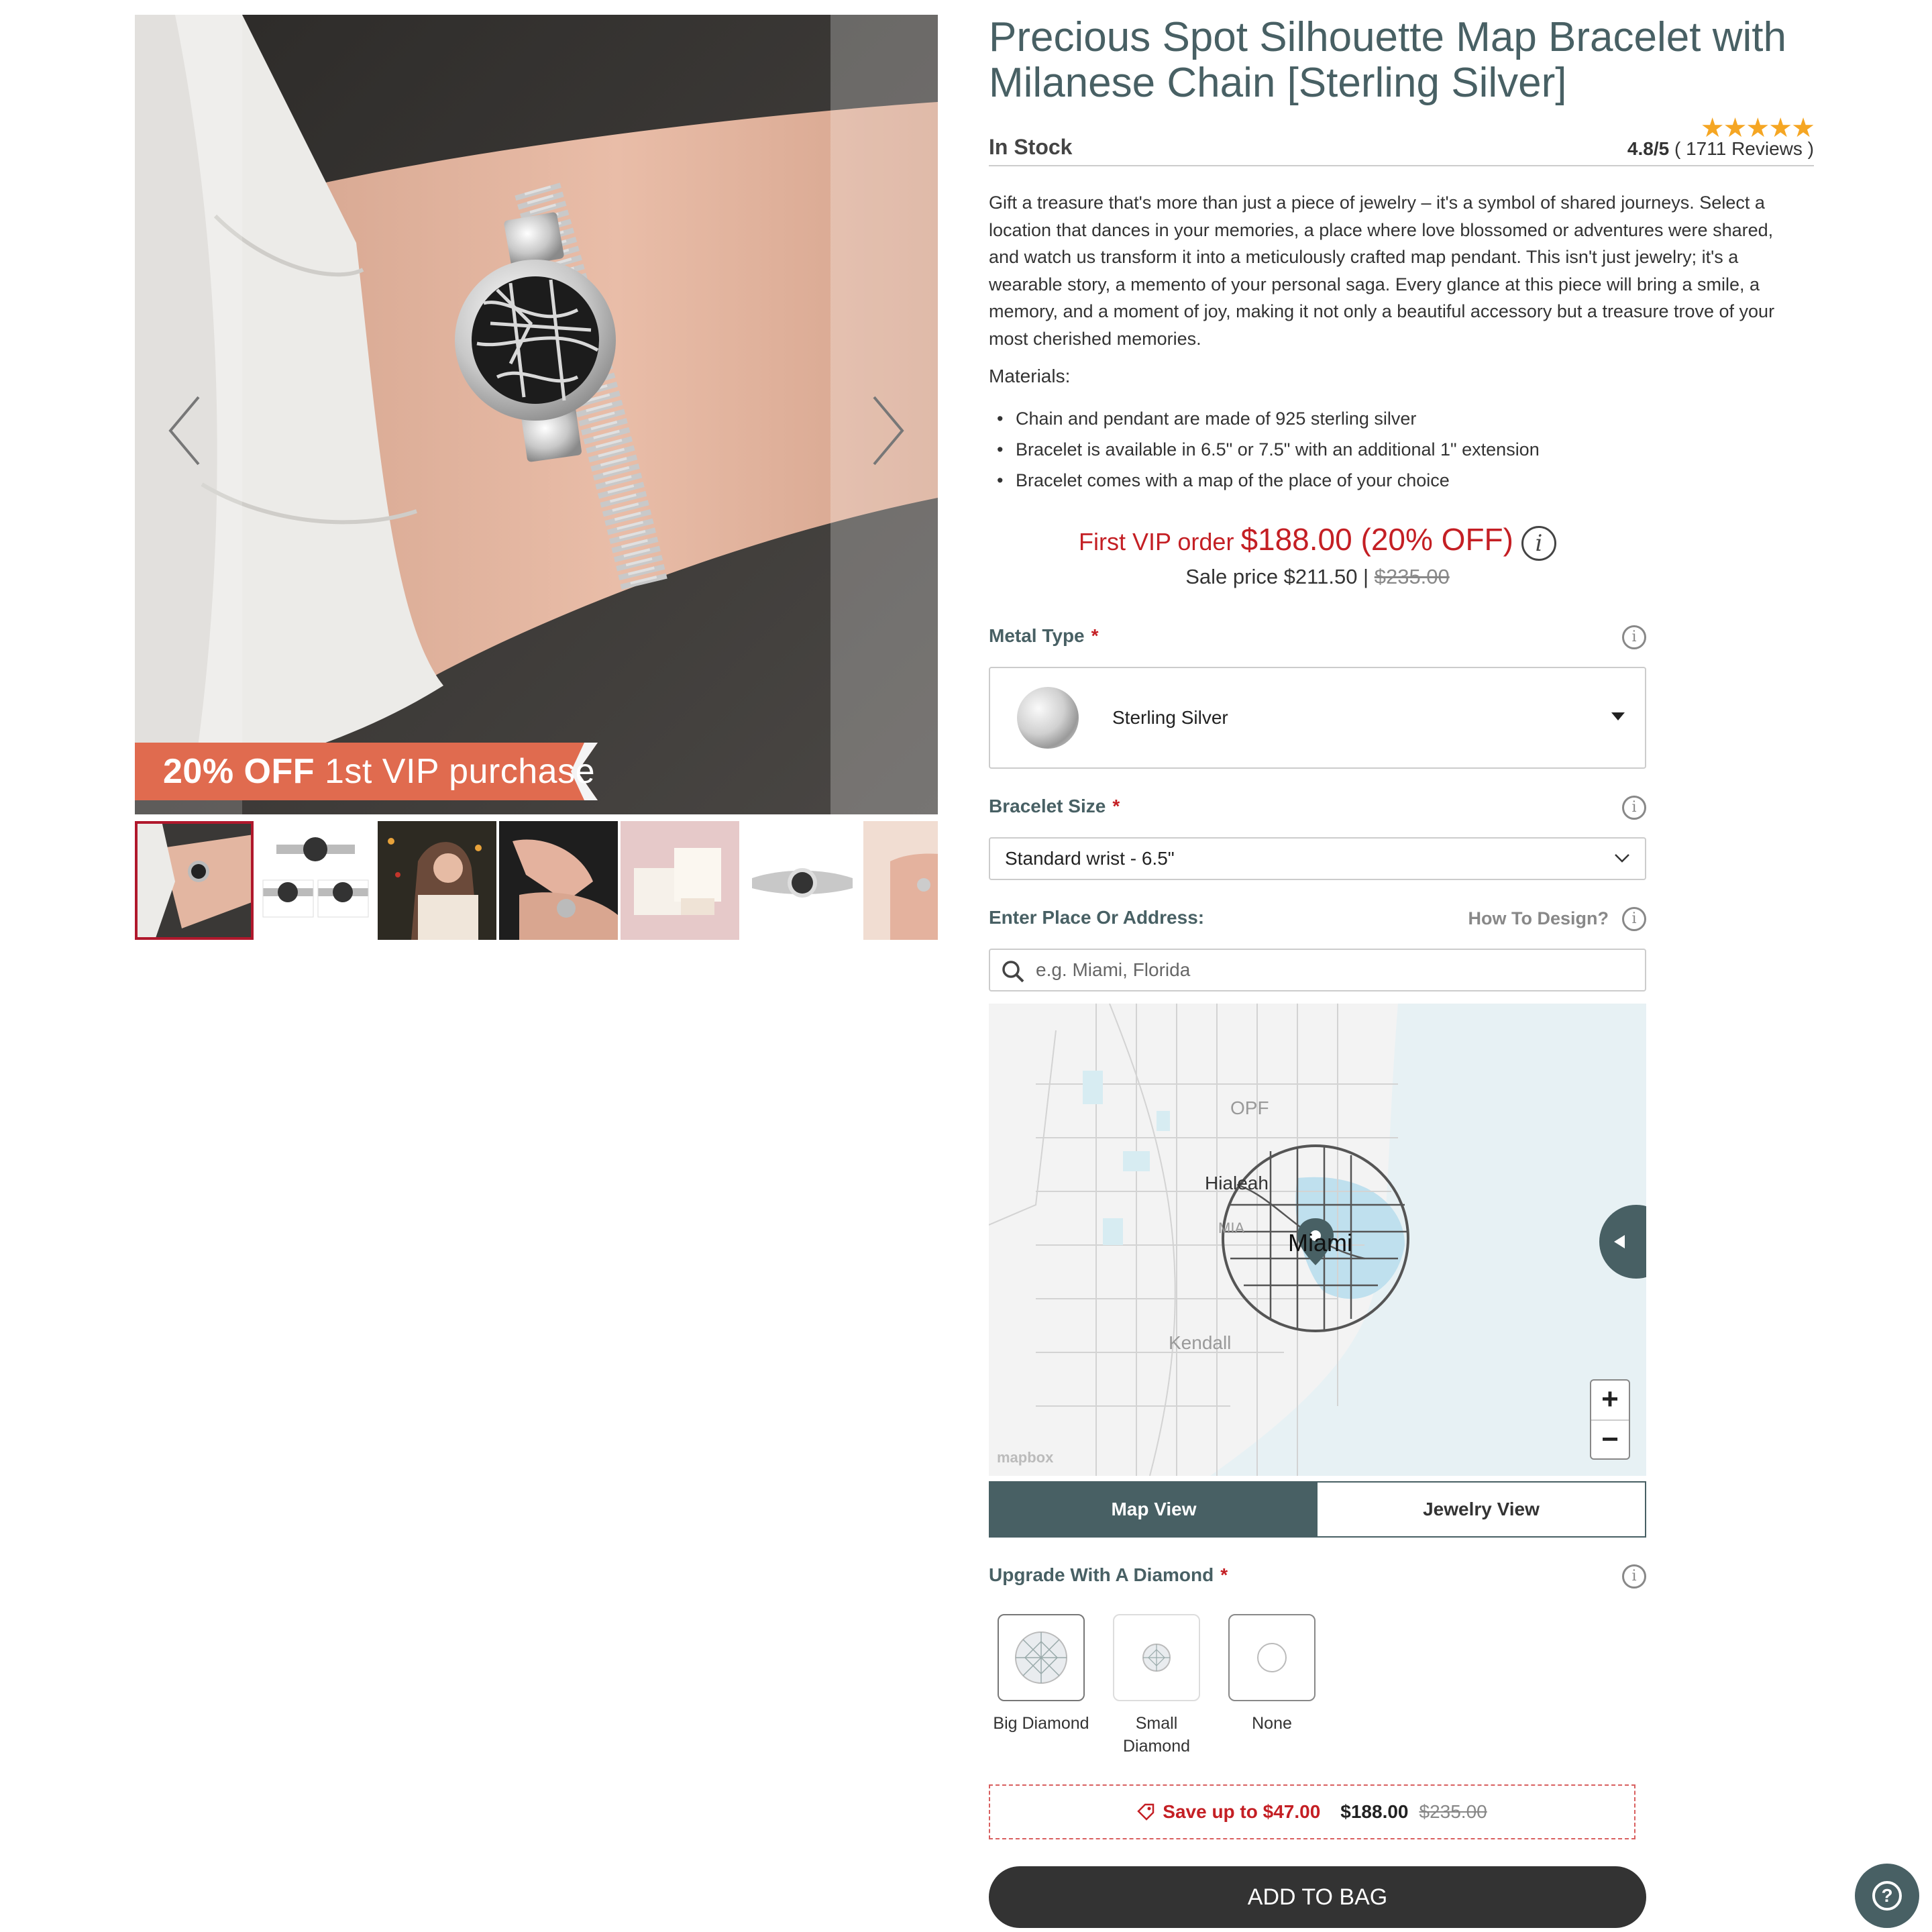 The height and width of the screenshot is (1932, 1932). I want to click on map-label-mia: MIA, so click(1231, 1228).